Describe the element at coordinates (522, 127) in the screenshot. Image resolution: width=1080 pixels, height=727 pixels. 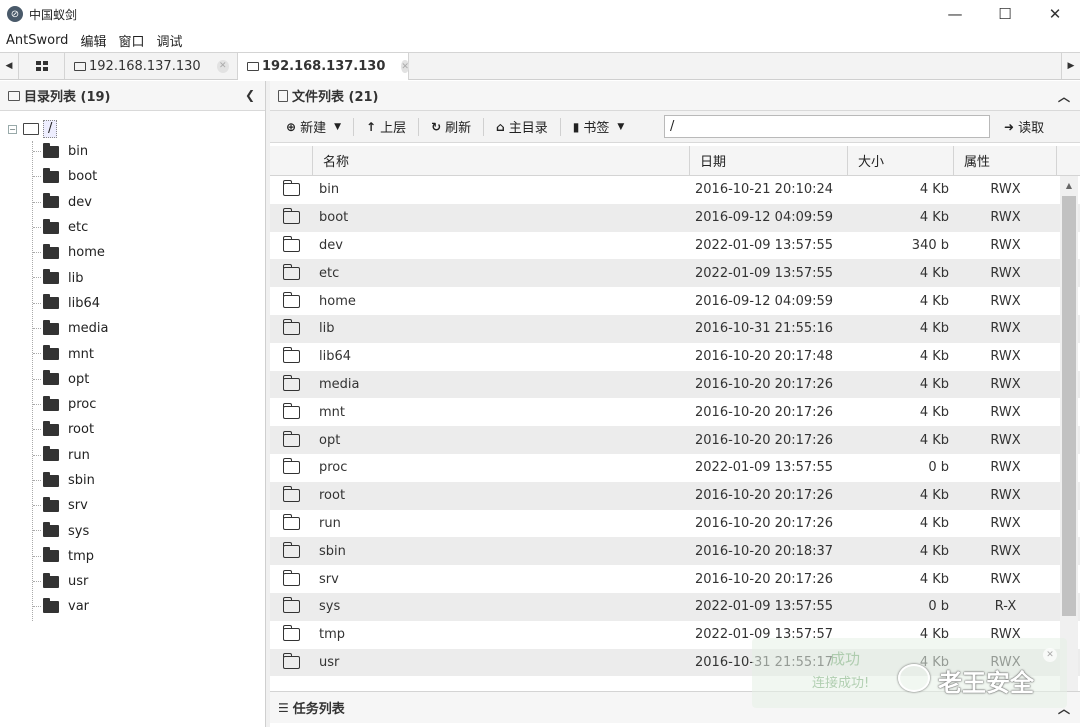
I see `home-dir-button: ⌂ 主目录` at that location.